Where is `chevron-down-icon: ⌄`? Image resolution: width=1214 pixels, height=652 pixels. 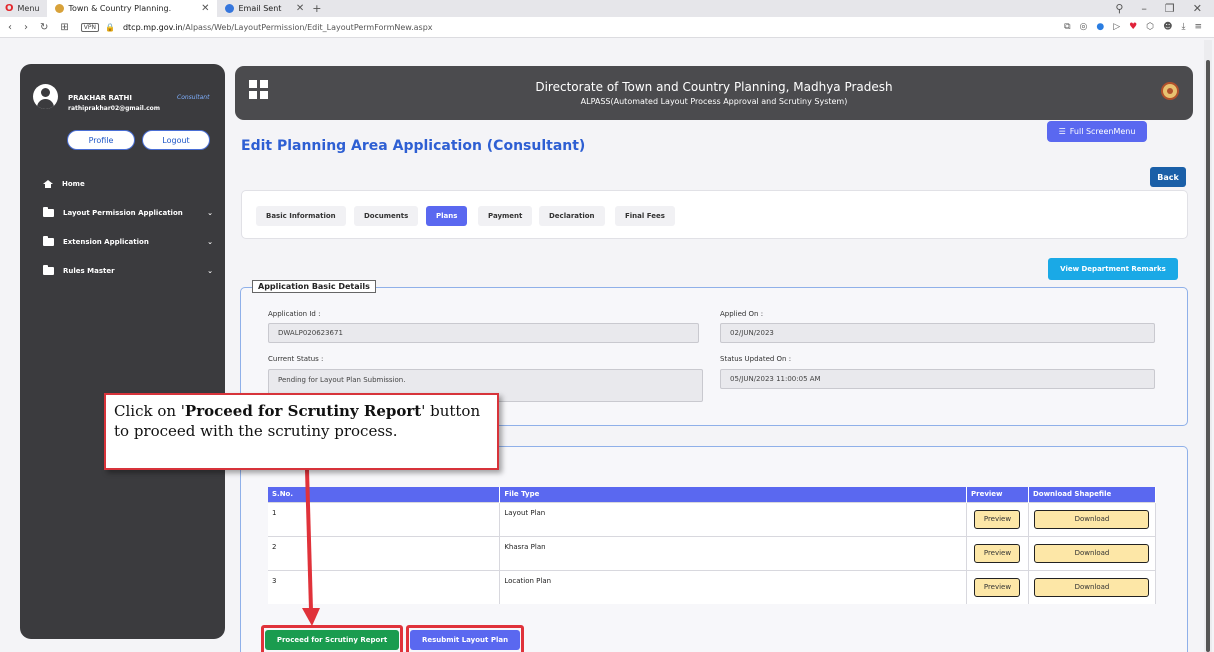 chevron-down-icon: ⌄ is located at coordinates (210, 213).